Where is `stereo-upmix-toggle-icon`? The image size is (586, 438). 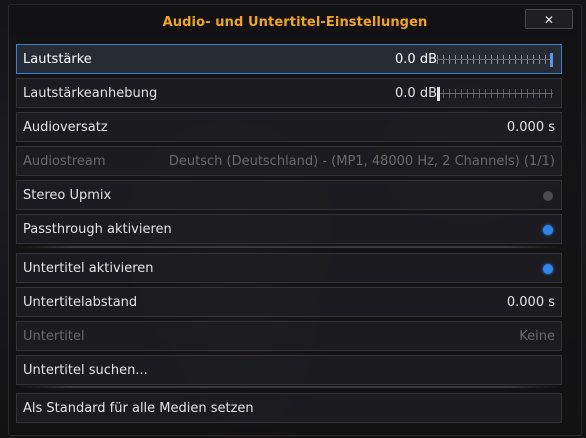
stereo-upmix-toggle-icon is located at coordinates (548, 196).